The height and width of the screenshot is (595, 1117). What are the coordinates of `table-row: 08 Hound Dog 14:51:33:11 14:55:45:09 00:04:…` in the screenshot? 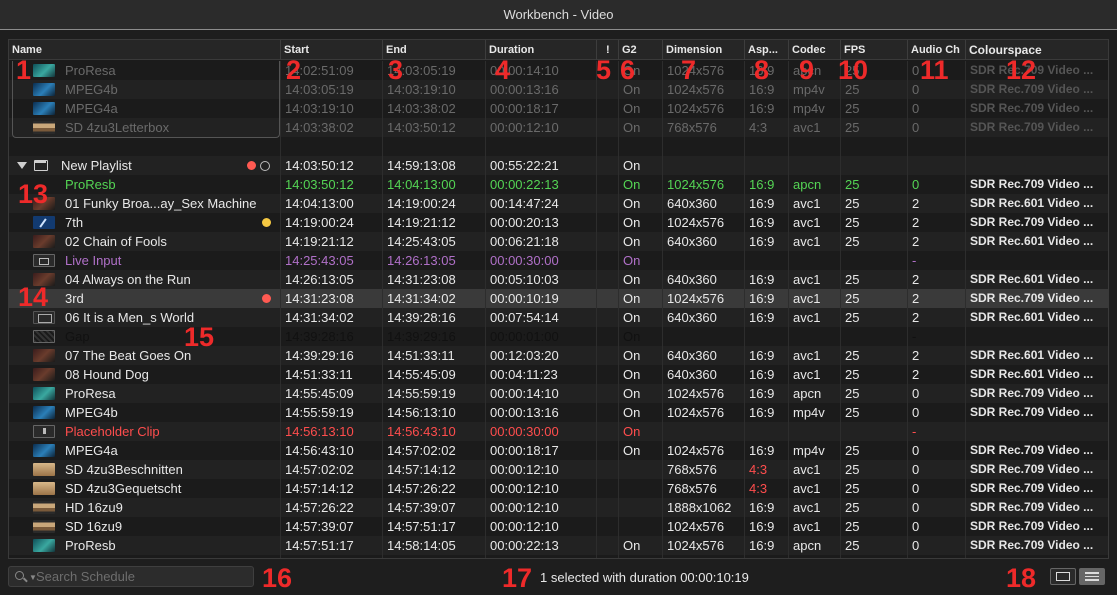 It's located at (558, 374).